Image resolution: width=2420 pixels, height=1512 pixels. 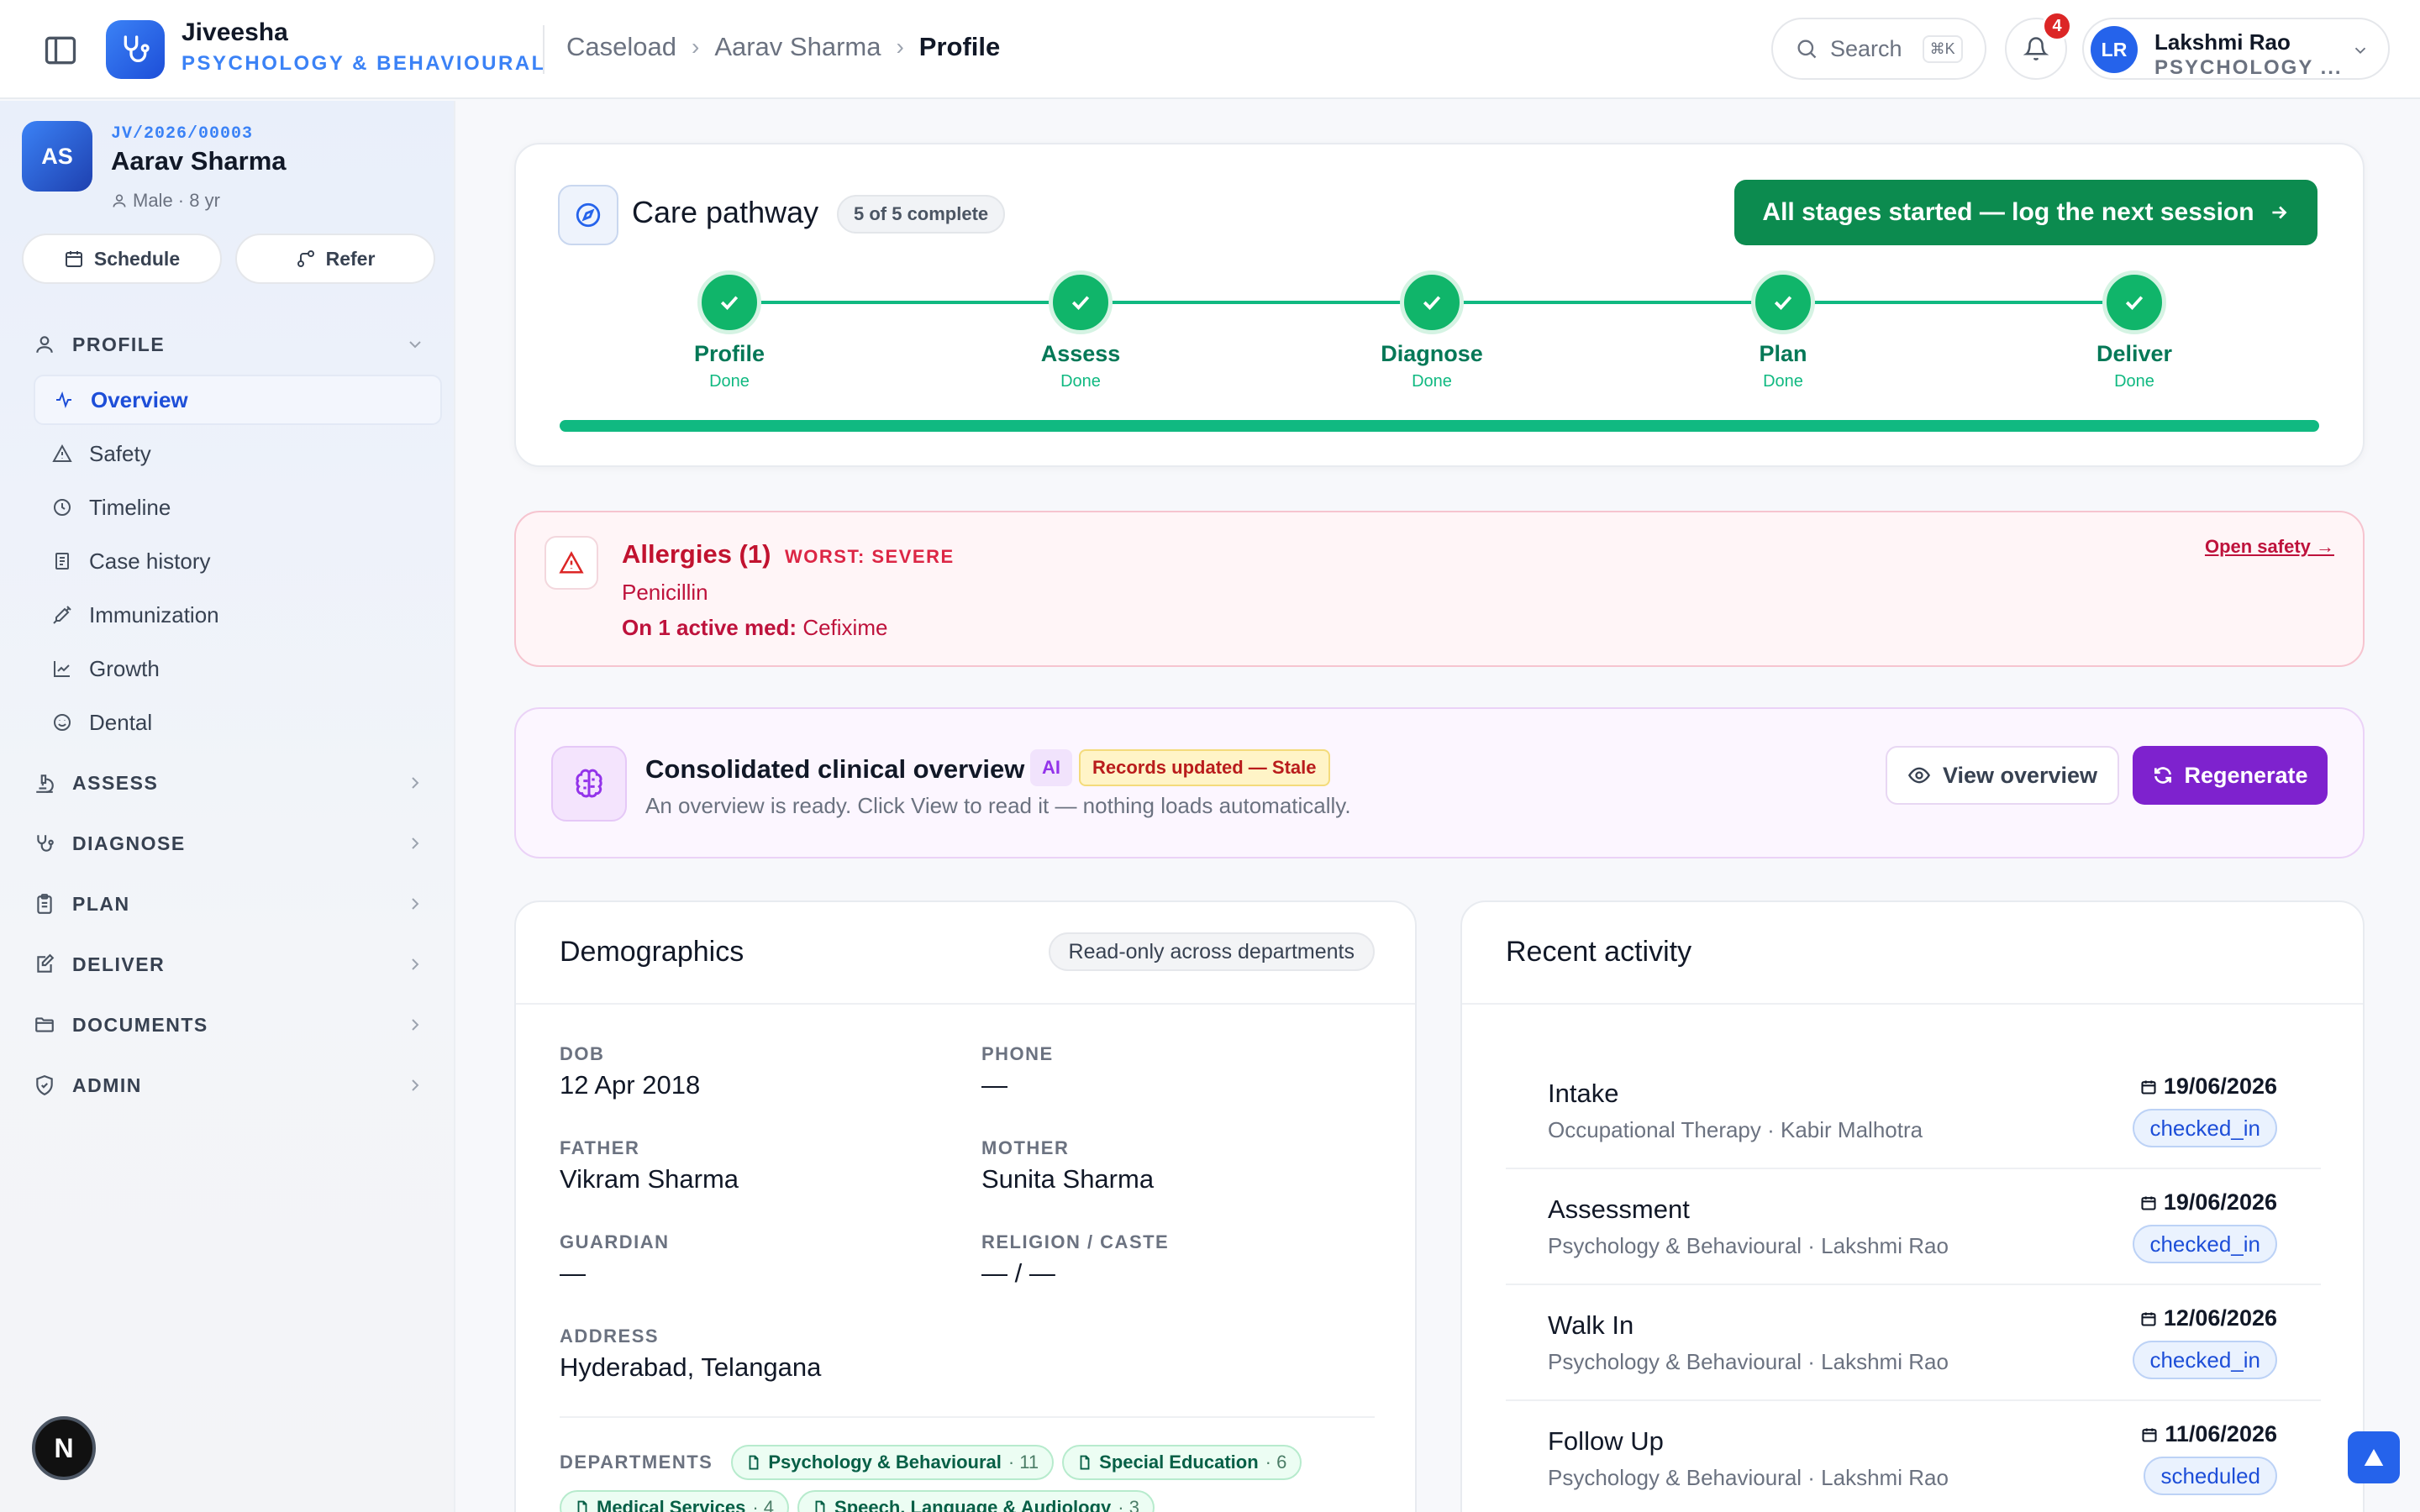 What do you see at coordinates (1204, 767) in the screenshot?
I see `stale-badge: Records updated — Stale` at bounding box center [1204, 767].